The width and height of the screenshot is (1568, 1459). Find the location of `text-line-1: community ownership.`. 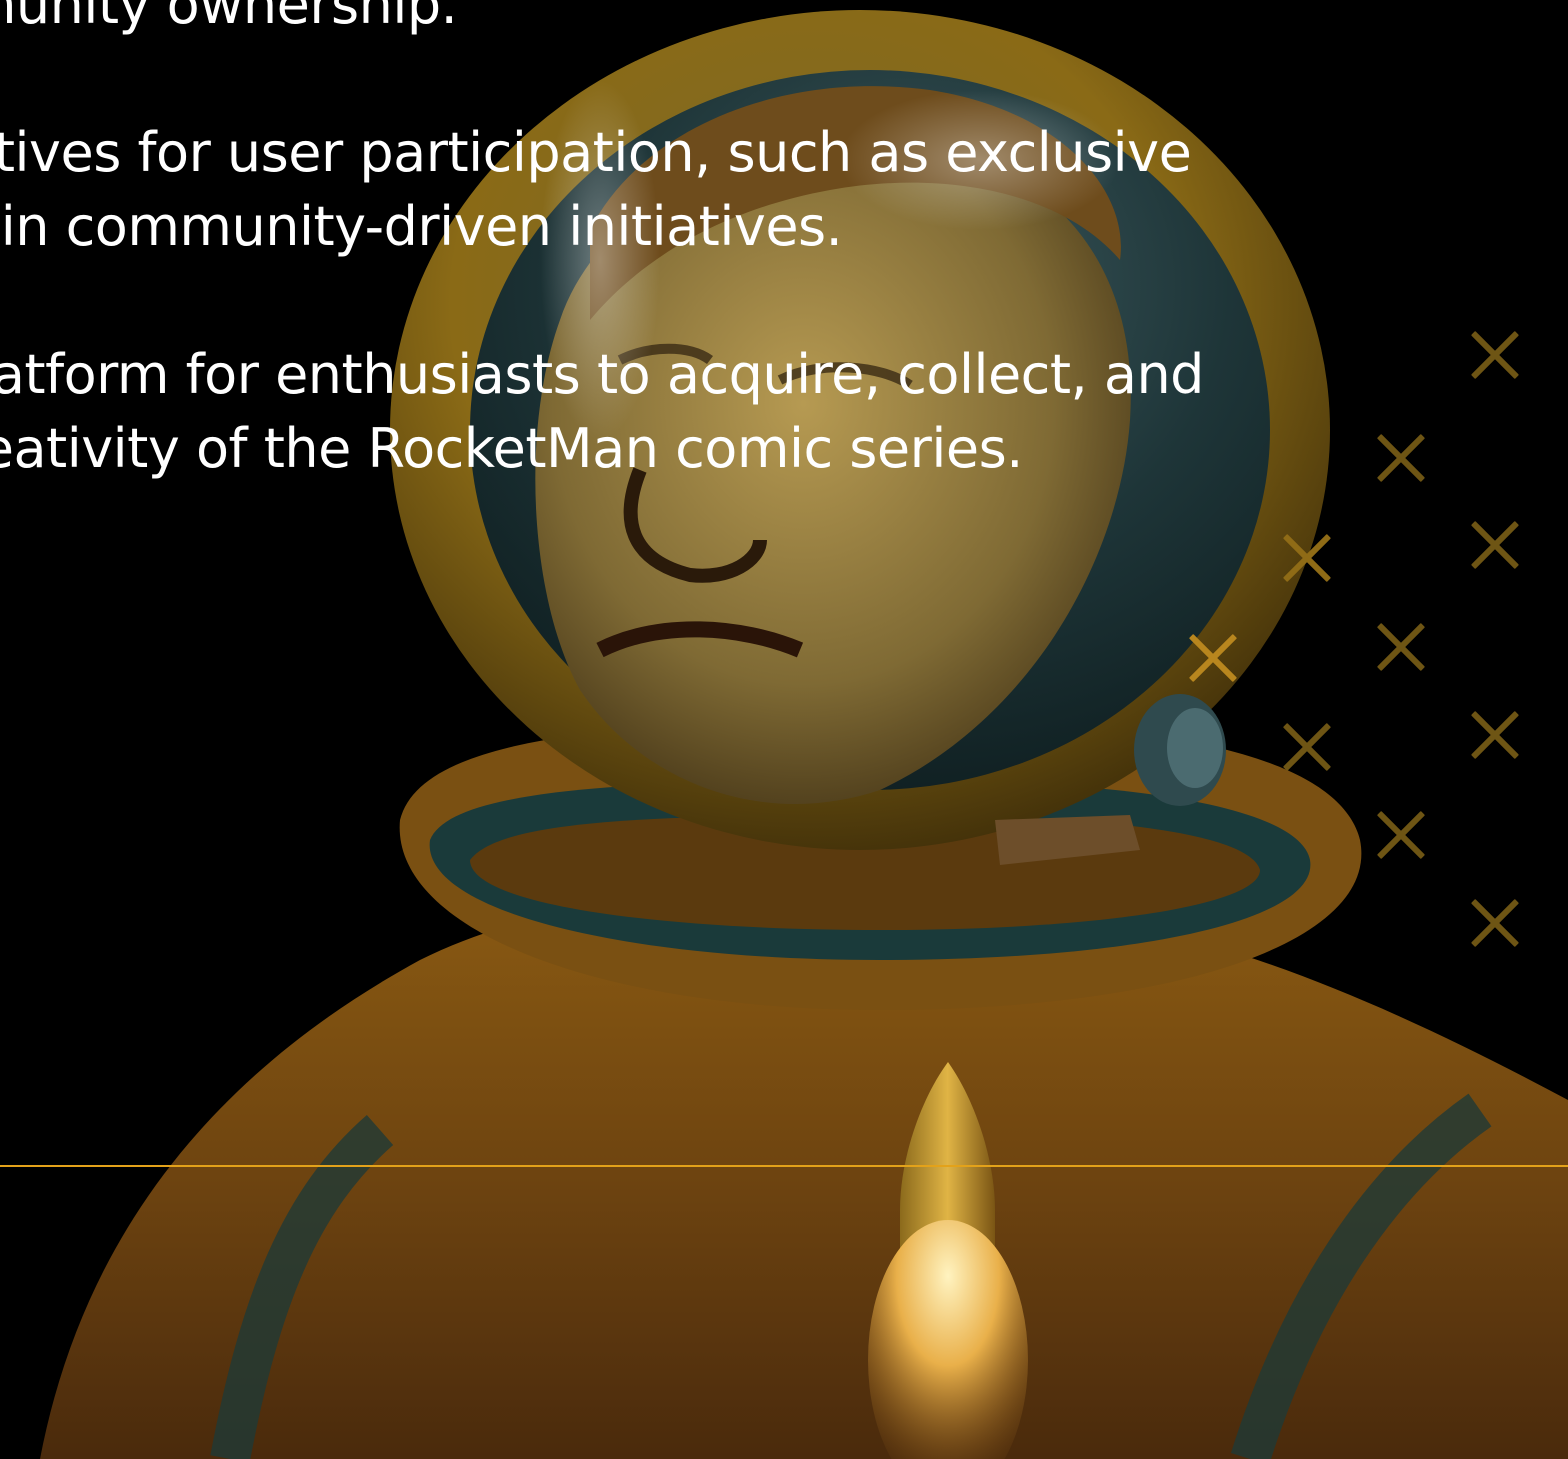

text-line-1: community ownership. is located at coordinates (229, 18).